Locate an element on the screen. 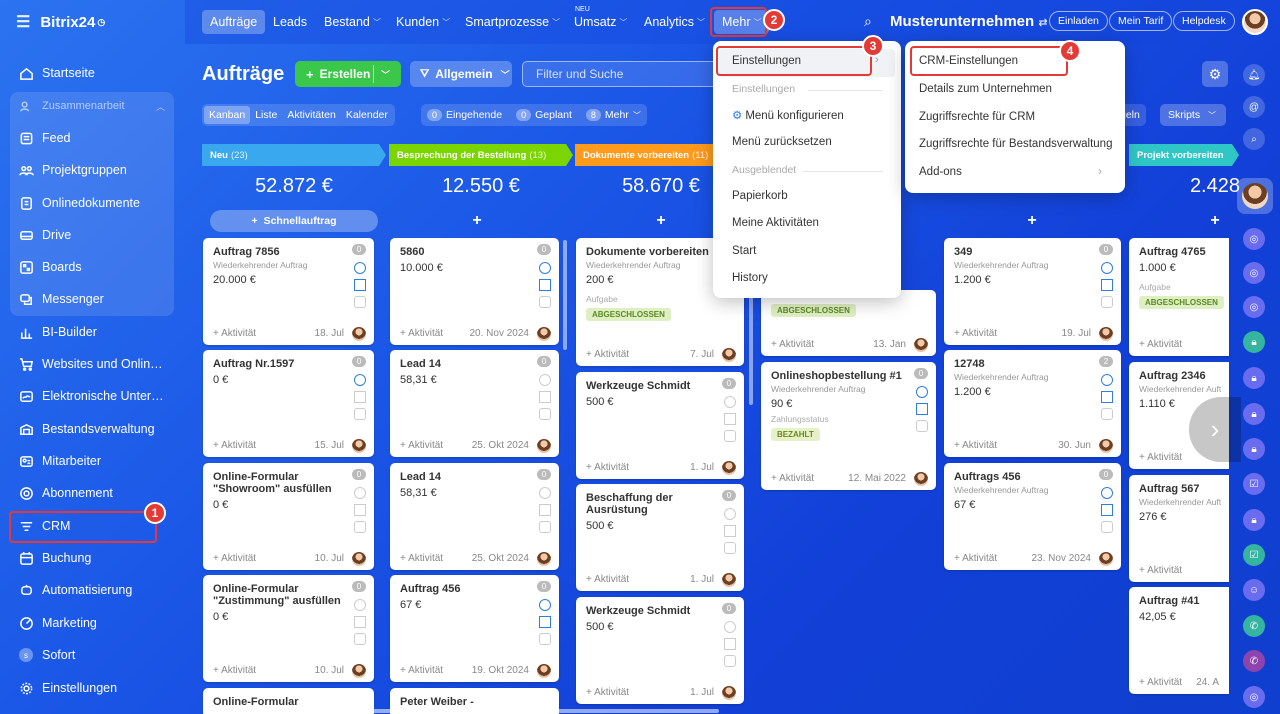 Image resolution: width=1280 pixels, height=714 pixels. view-aktivitaeten: Aktivitäten is located at coordinates (311, 115).